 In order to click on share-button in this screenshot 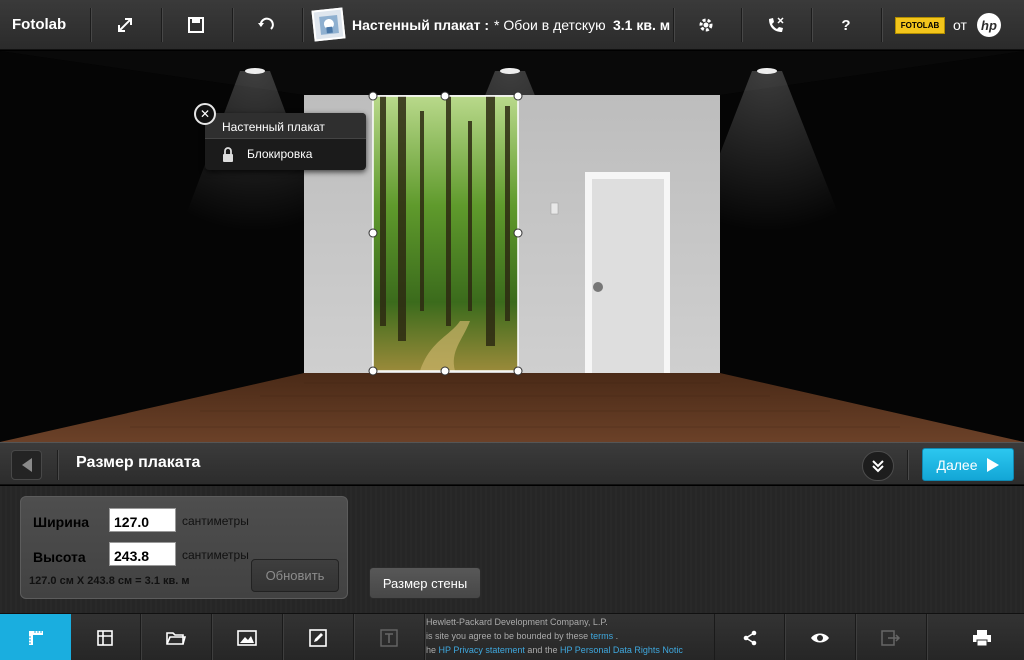, I will do `click(749, 637)`.